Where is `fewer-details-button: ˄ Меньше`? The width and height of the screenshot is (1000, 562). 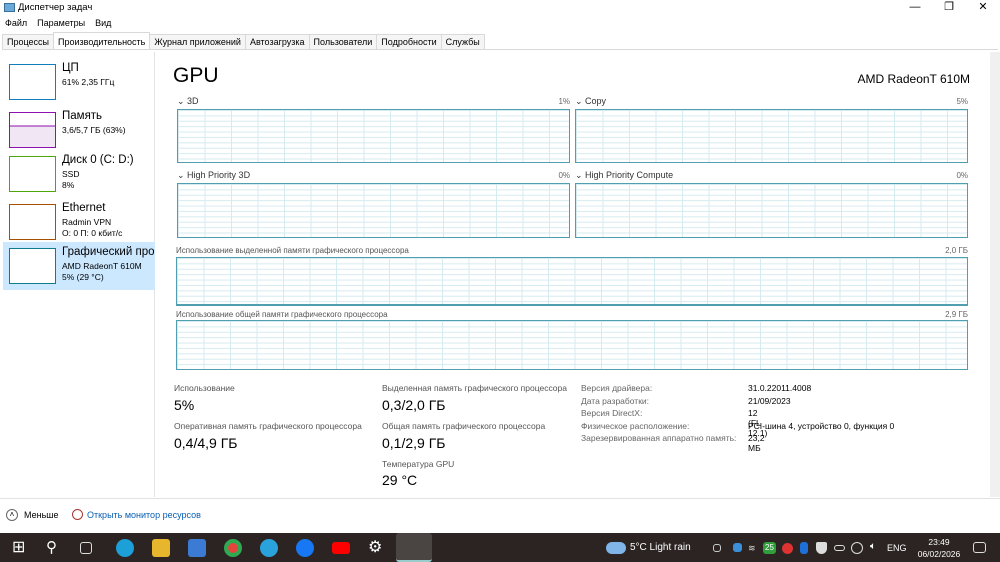
fewer-details-button: ˄ Меньше is located at coordinates (32, 515).